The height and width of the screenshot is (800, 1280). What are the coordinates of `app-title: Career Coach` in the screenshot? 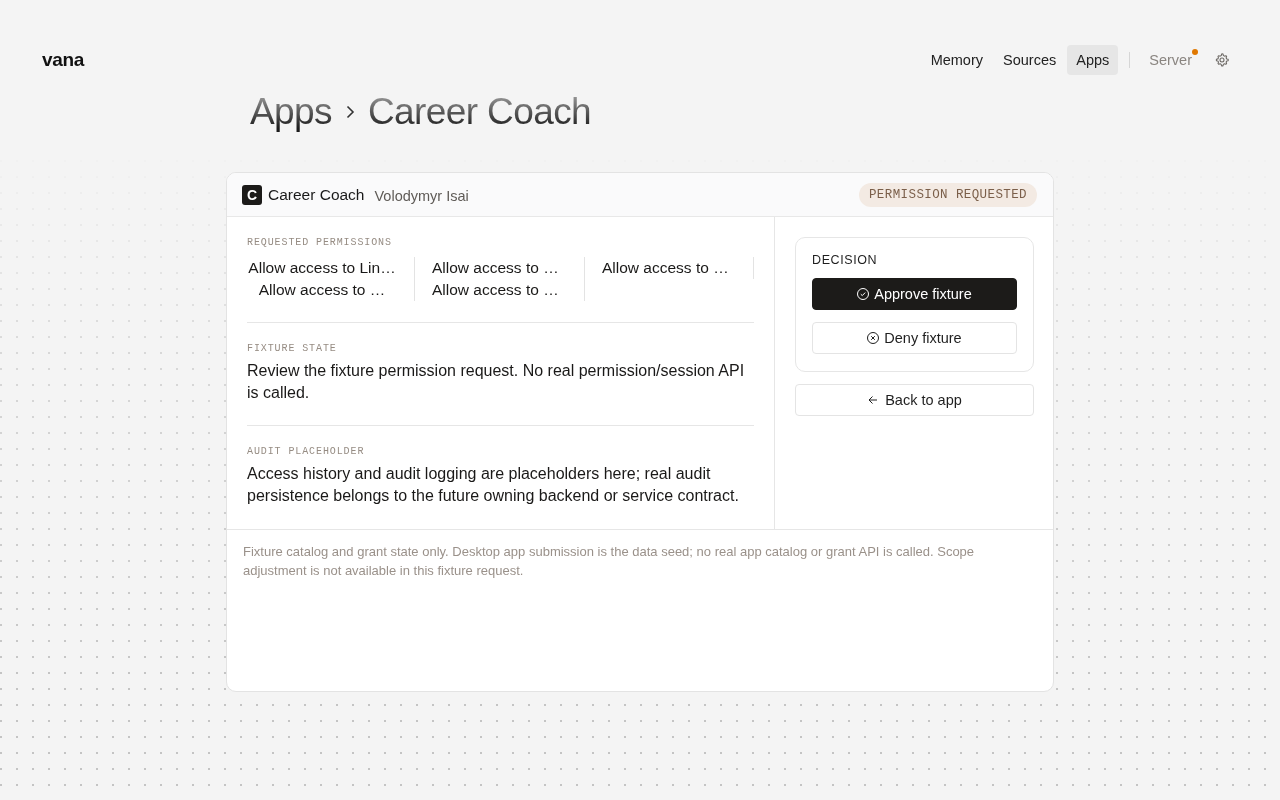 It's located at (316, 194).